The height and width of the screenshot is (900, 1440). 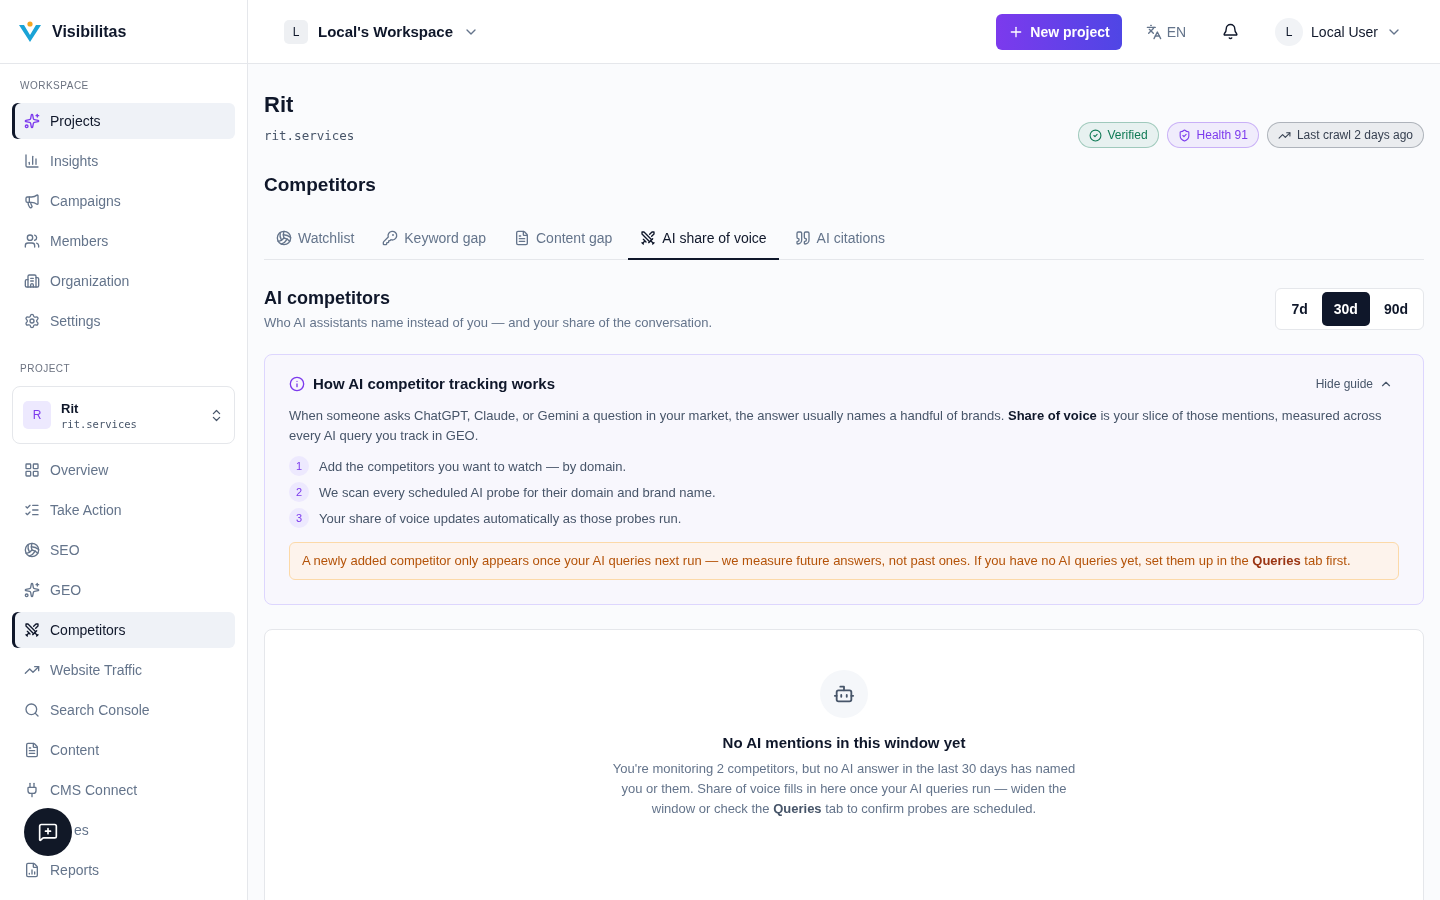 What do you see at coordinates (32, 510) in the screenshot?
I see `checklist-icon` at bounding box center [32, 510].